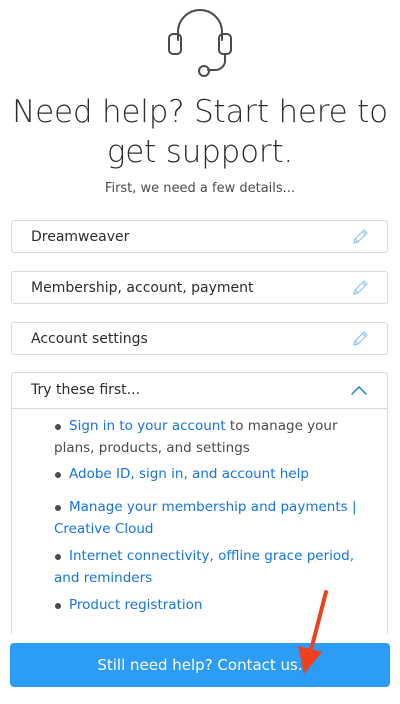  I want to click on list-item: Adobe ID, sign in, and account help, so click(209, 474).